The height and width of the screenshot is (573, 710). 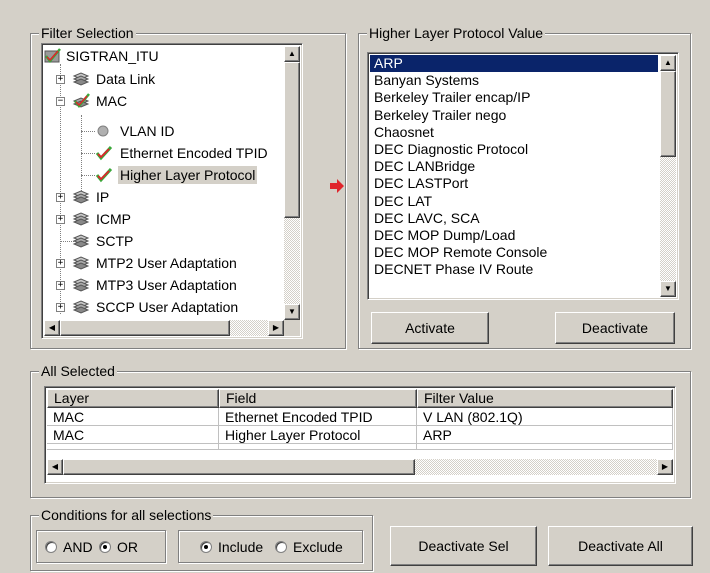 What do you see at coordinates (281, 547) in the screenshot?
I see `exclude-radio` at bounding box center [281, 547].